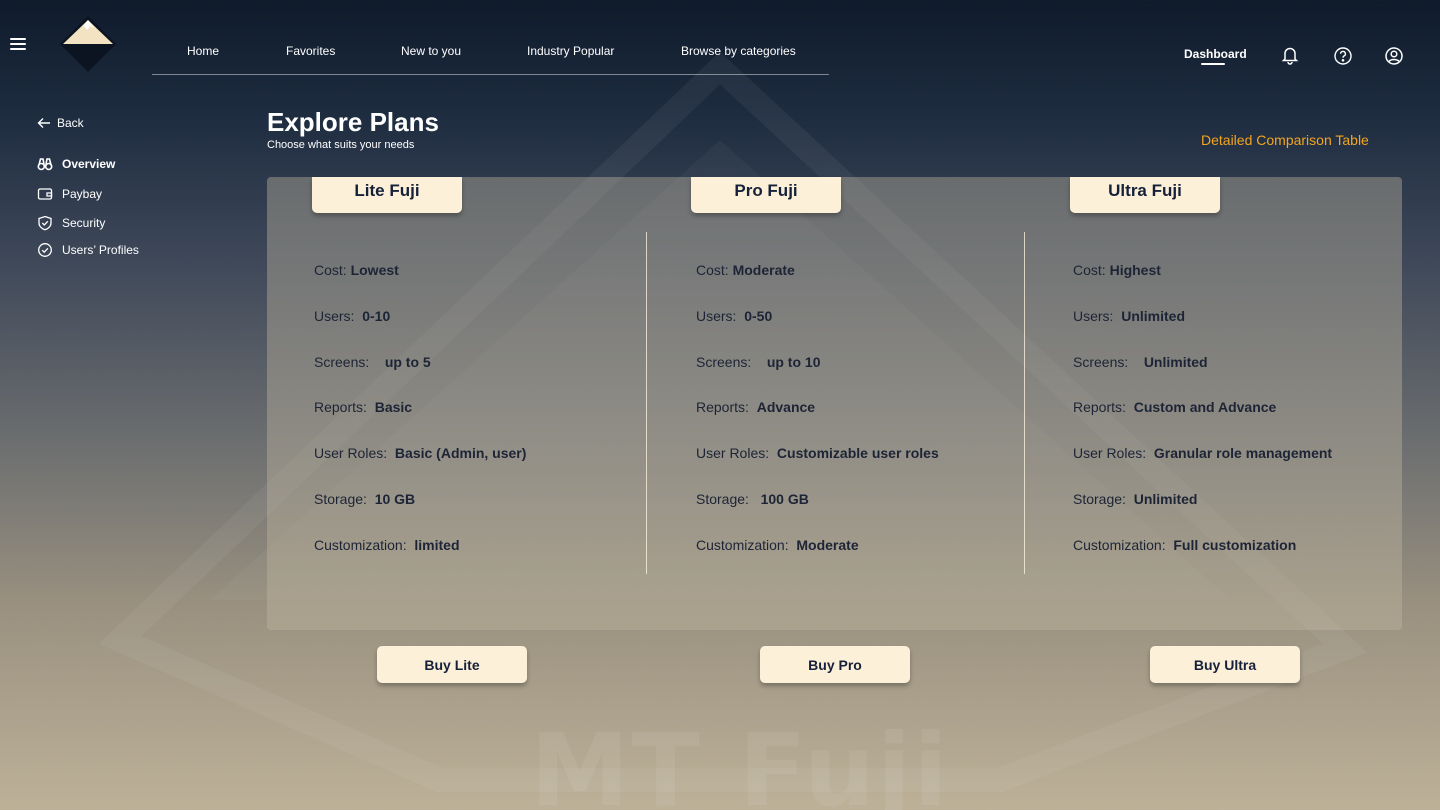 The width and height of the screenshot is (1440, 810). What do you see at coordinates (363, 407) in the screenshot?
I see `feature-row-reports: Reports: Basic` at bounding box center [363, 407].